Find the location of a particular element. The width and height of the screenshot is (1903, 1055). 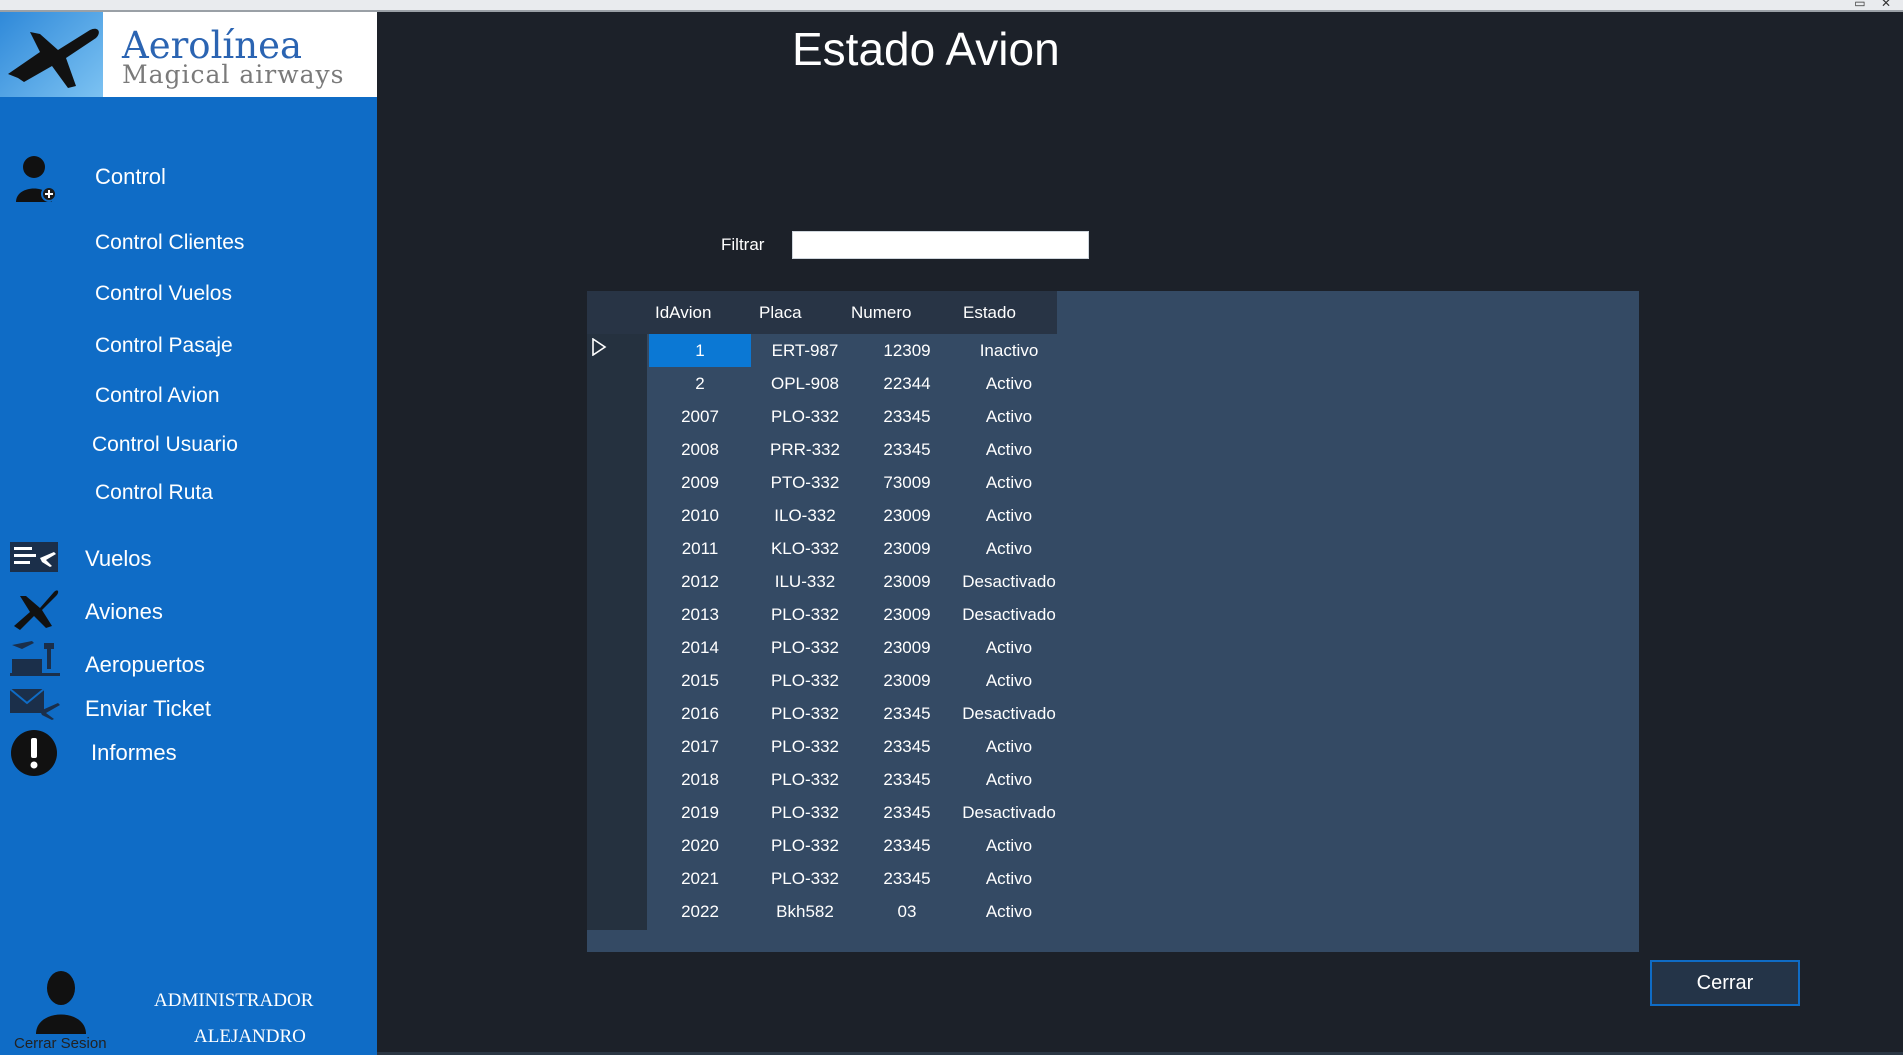

cell-idavion: 2015 is located at coordinates (700, 680).